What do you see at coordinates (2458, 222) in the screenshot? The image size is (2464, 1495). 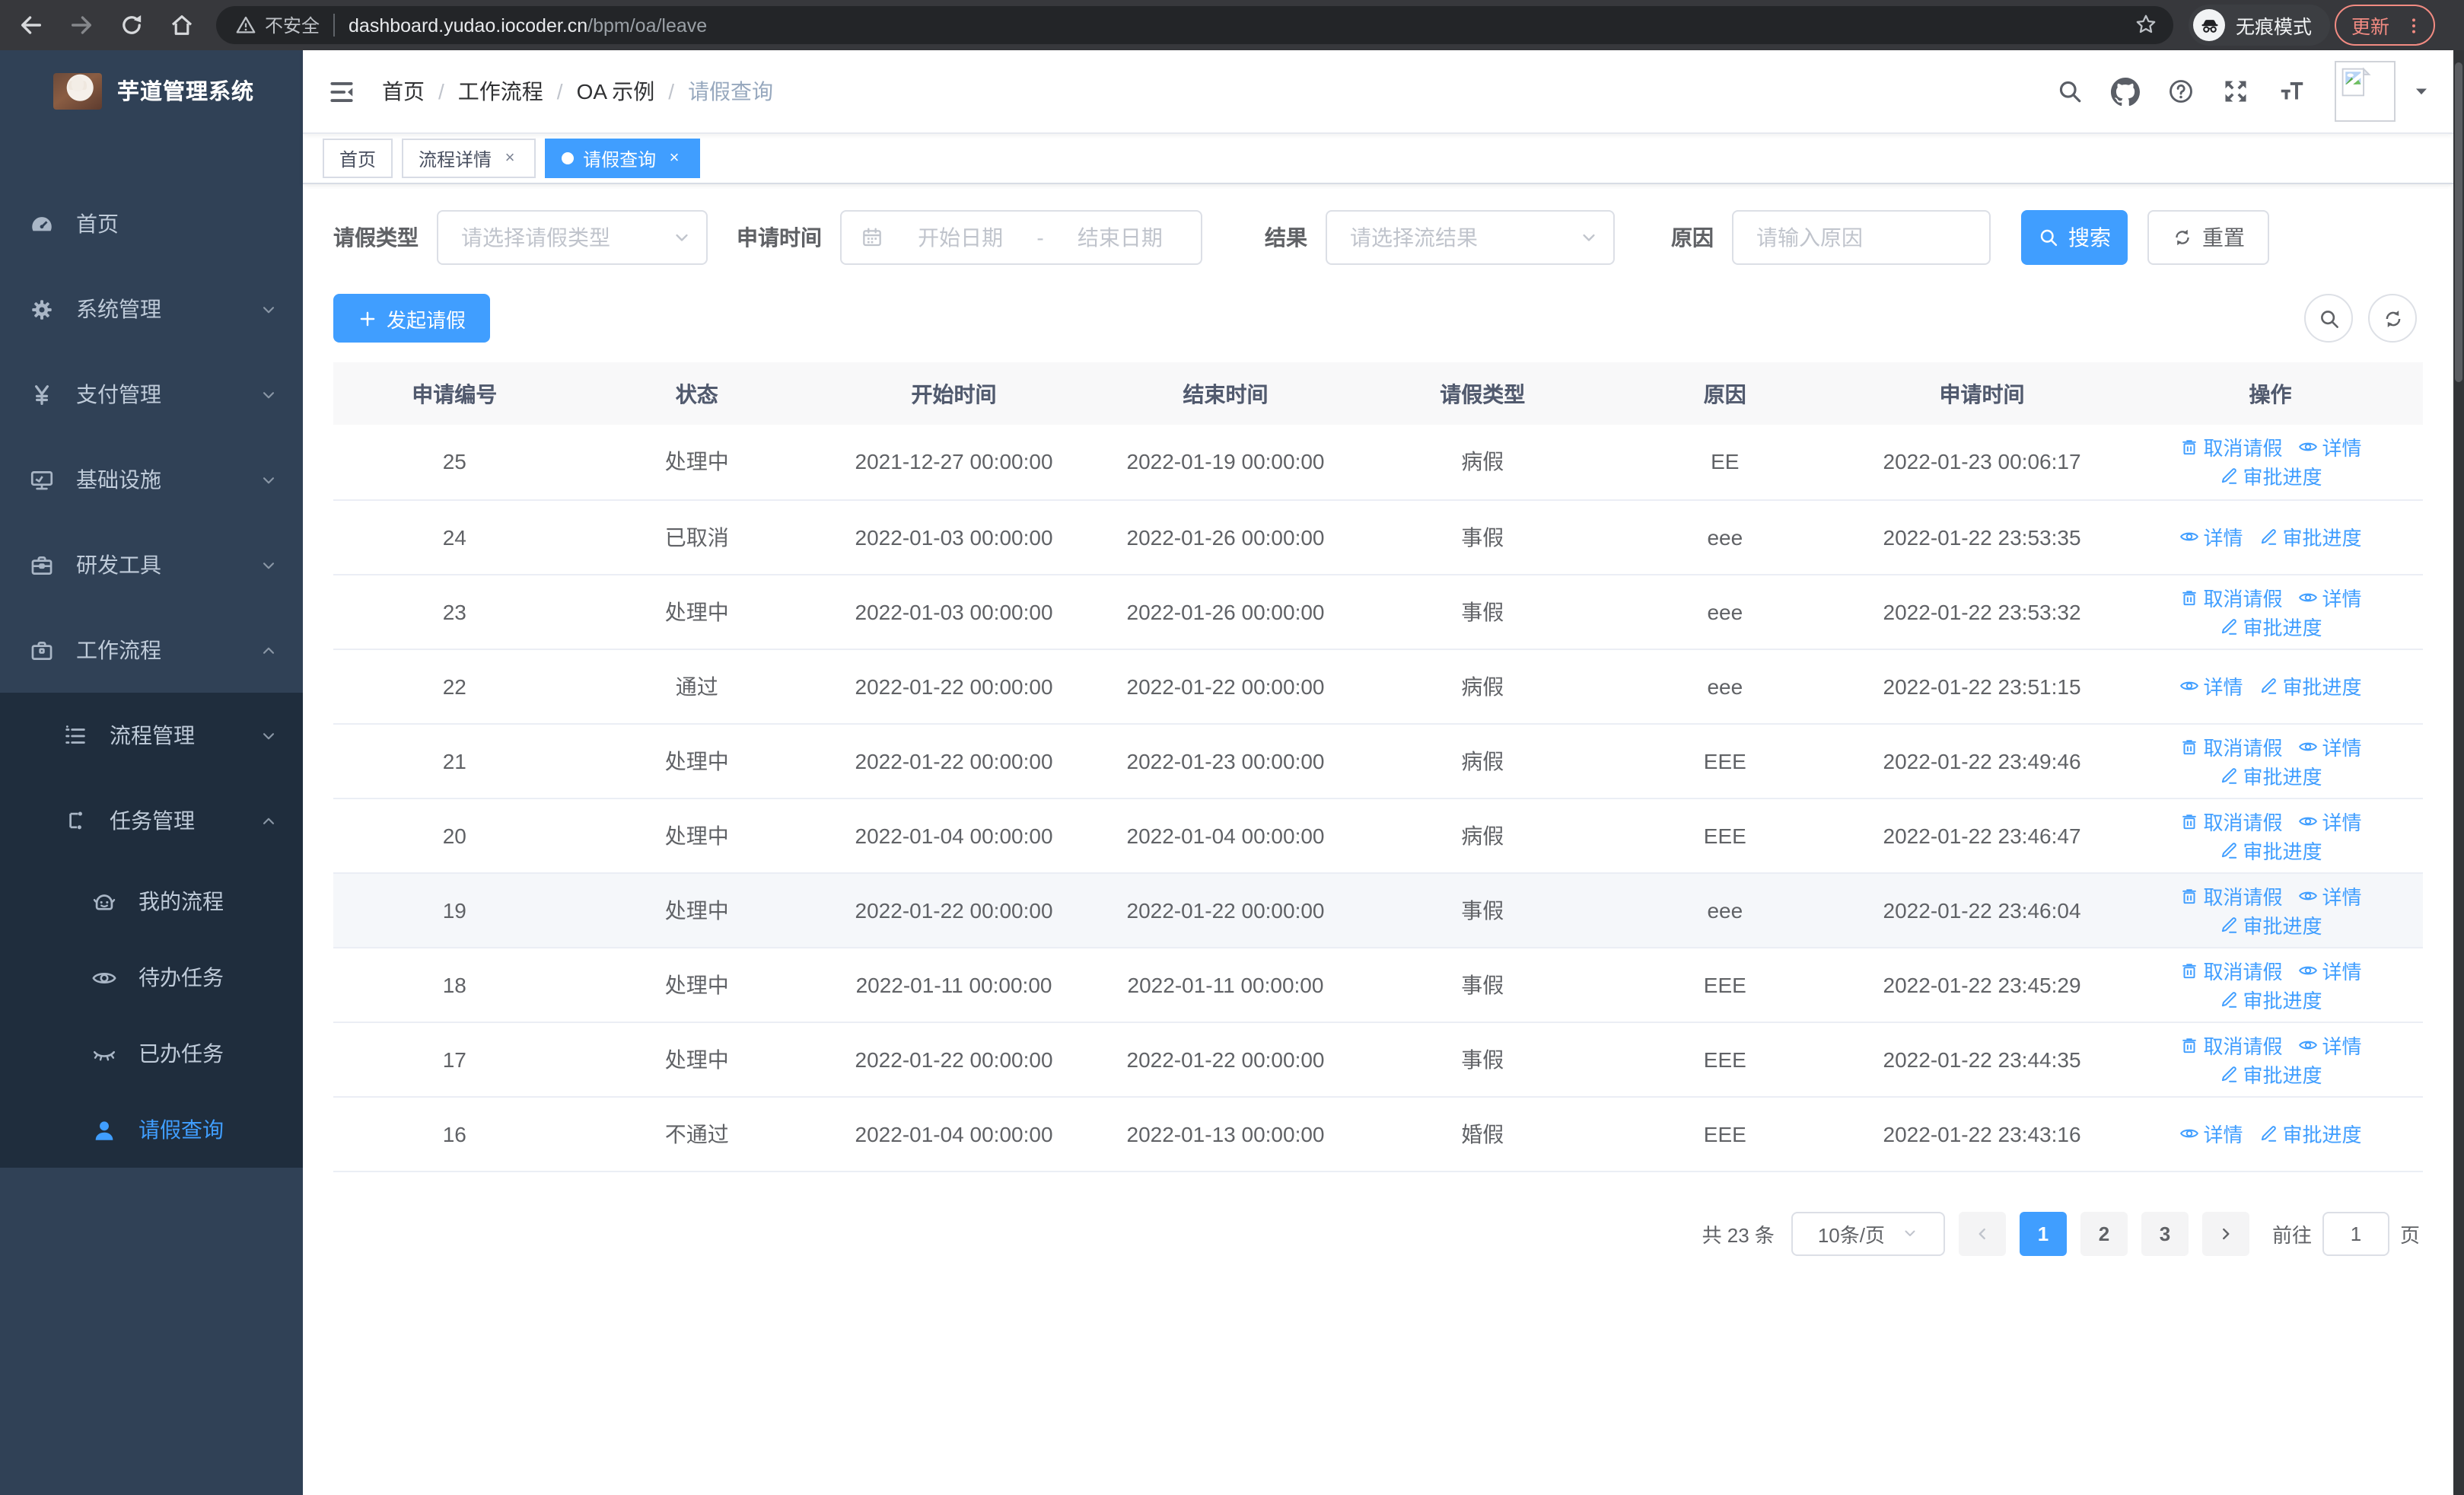 I see `scrollbar-thumb` at bounding box center [2458, 222].